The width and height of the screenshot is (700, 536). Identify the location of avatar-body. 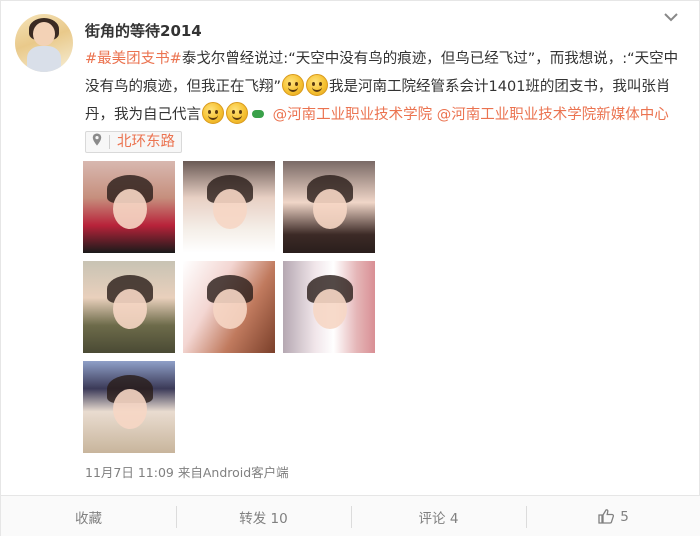
(44, 59).